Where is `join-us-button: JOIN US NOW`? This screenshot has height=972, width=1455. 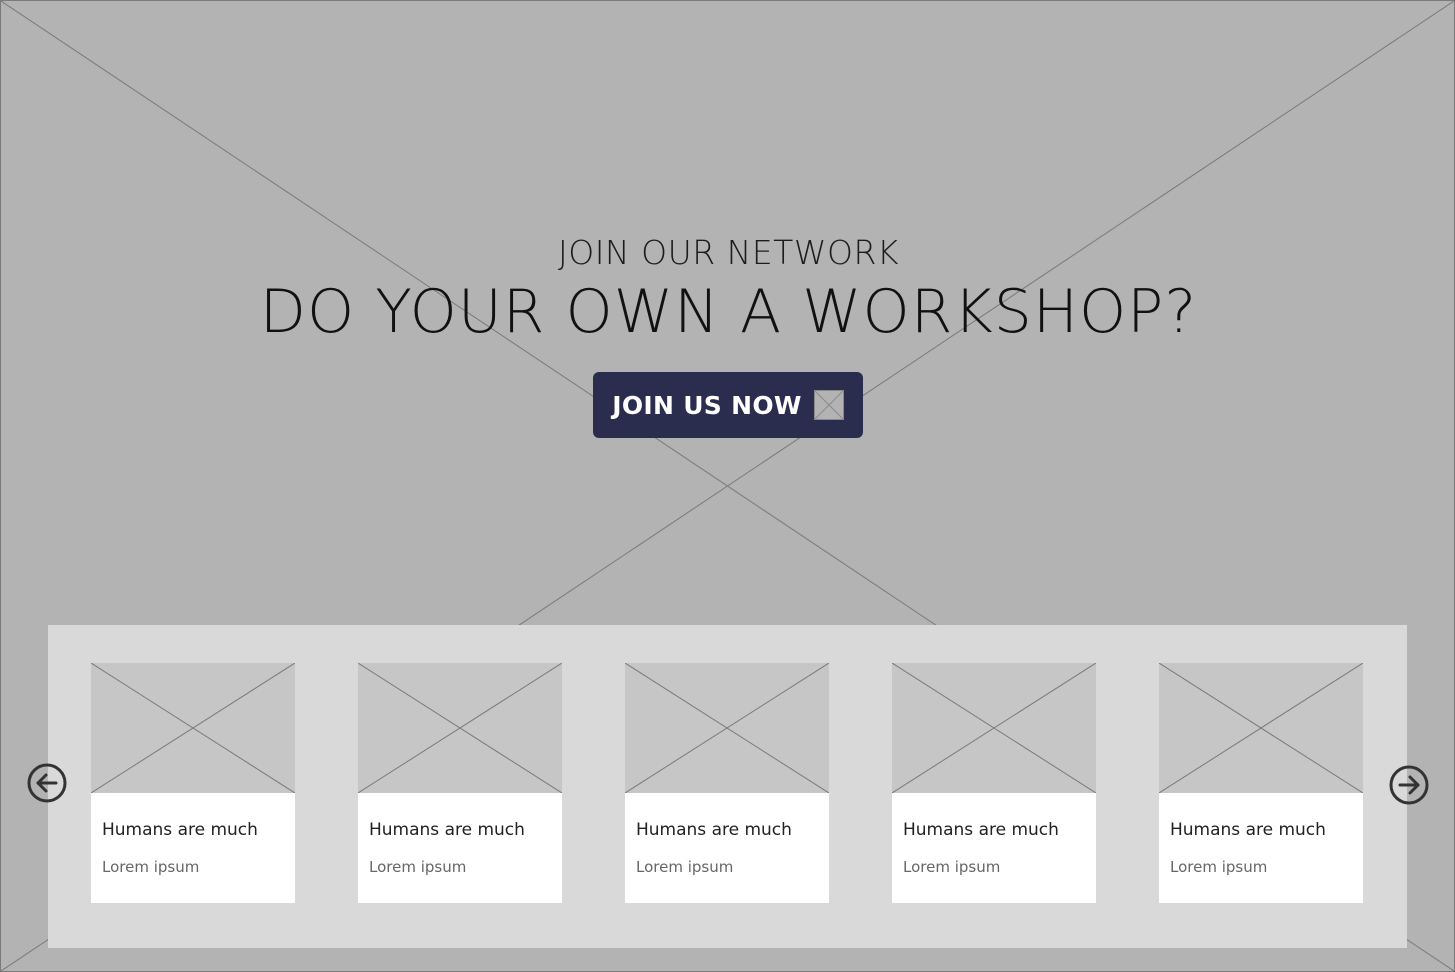
join-us-button: JOIN US NOW is located at coordinates (728, 405).